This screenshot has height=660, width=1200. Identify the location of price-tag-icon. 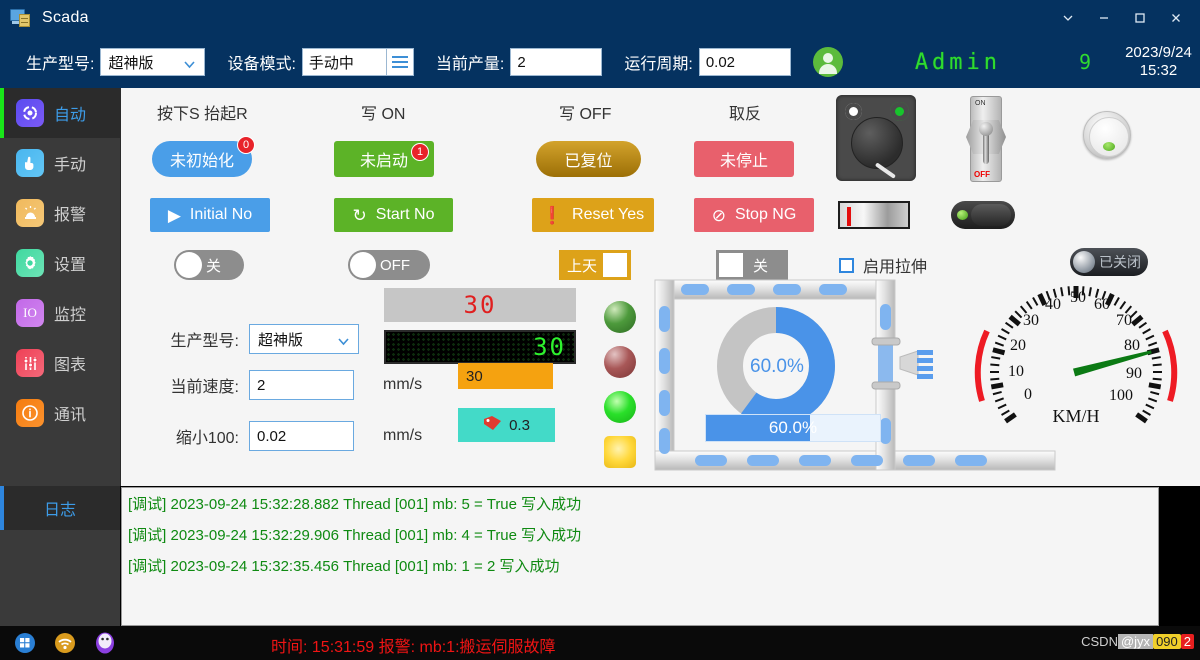
(492, 425).